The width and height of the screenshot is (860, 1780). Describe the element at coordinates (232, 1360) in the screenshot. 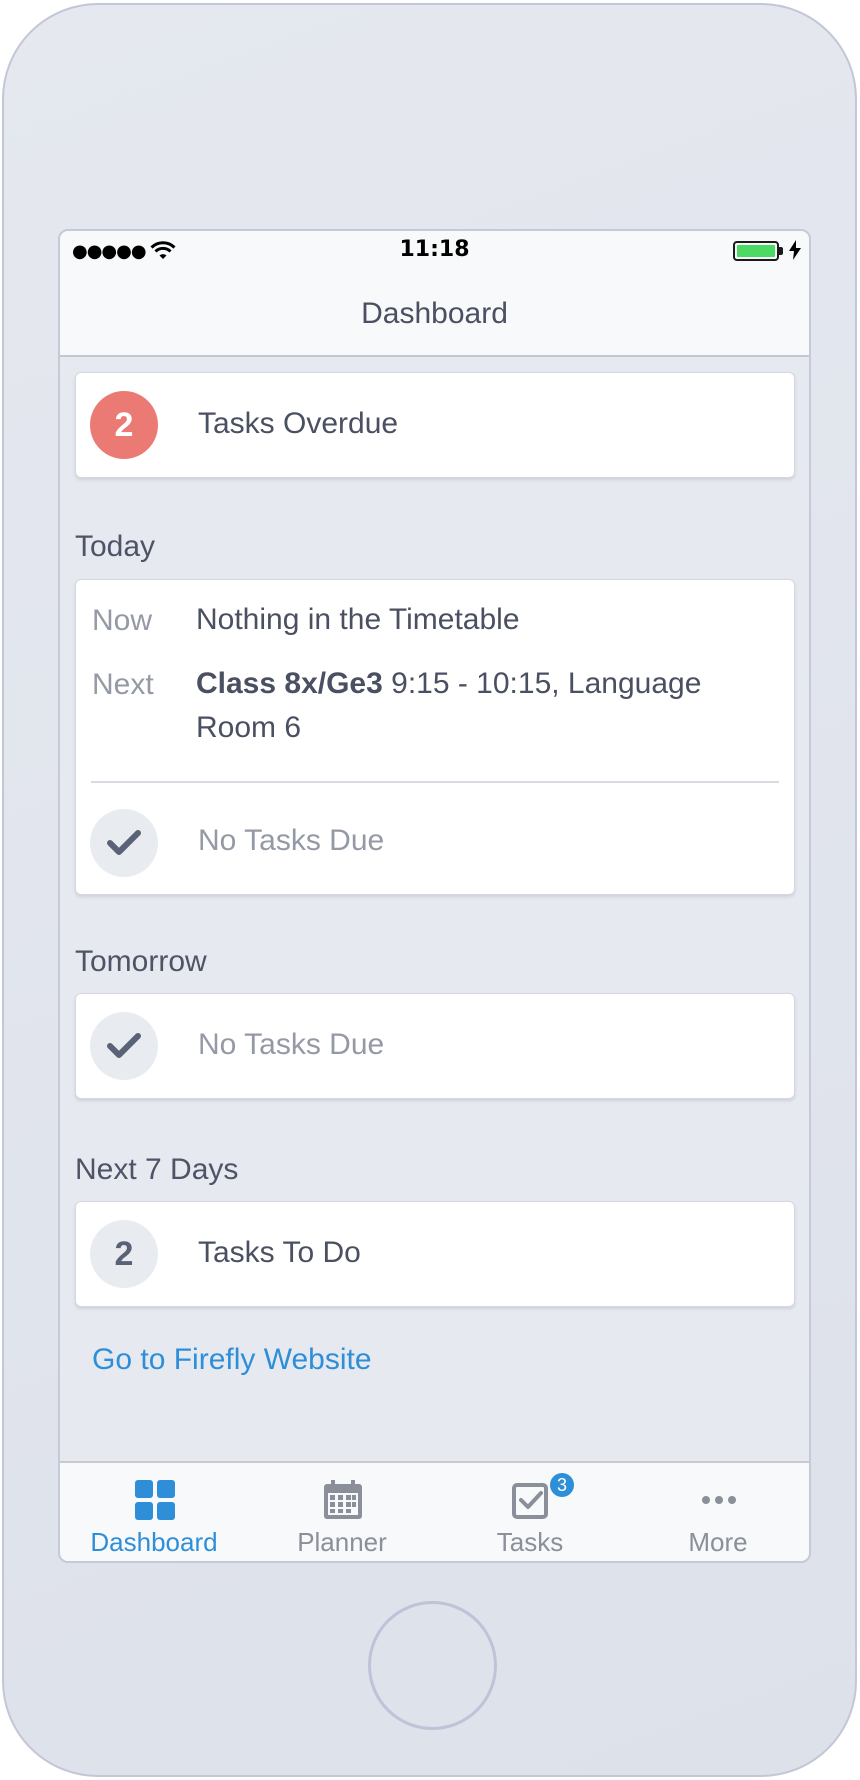

I see `firefly-website-link: Go to Firefly Website` at that location.